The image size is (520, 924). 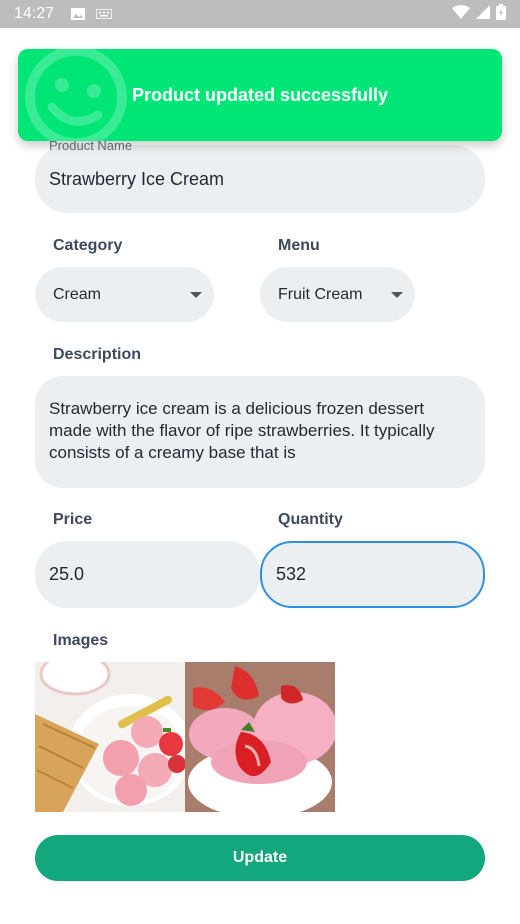 I want to click on menu-value: Fruit Cream, so click(x=320, y=294).